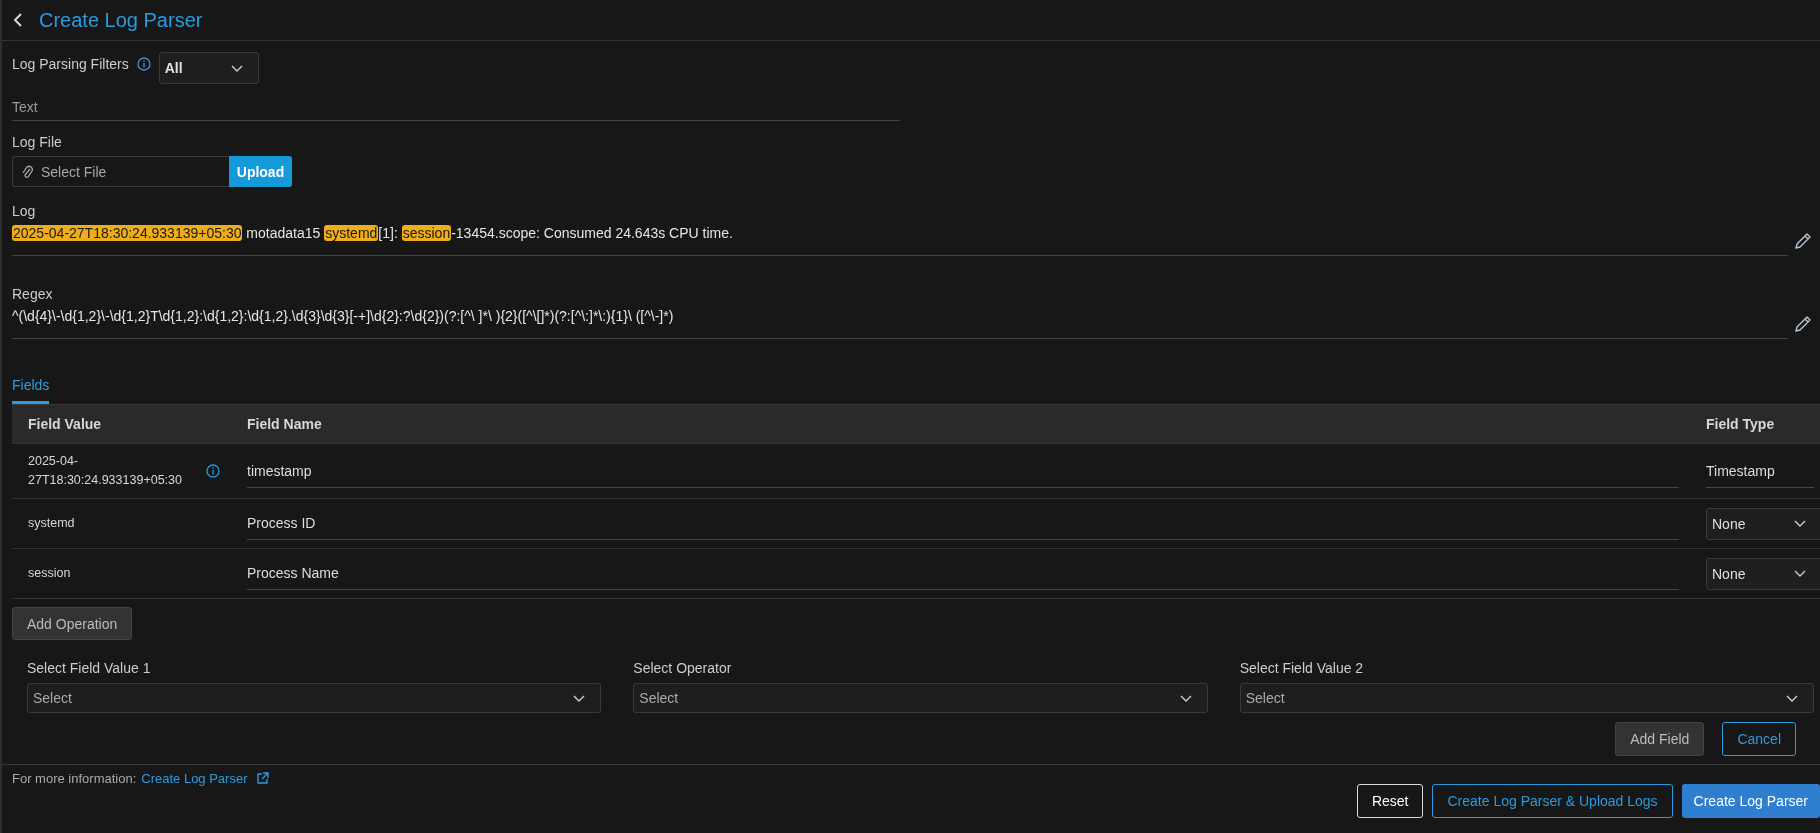  Describe the element at coordinates (426, 233) in the screenshot. I see `highlighted-token: session` at that location.